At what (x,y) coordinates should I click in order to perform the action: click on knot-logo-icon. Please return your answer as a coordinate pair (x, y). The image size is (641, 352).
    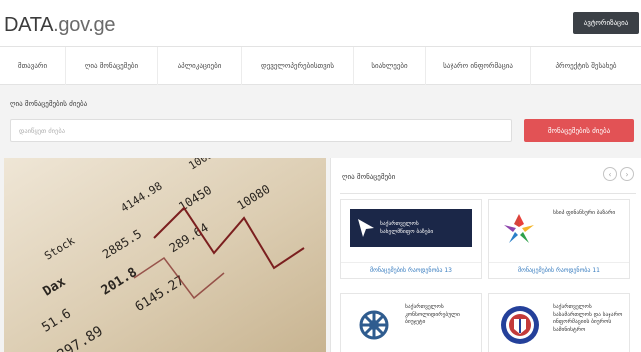
    Looking at the image, I should click on (374, 325).